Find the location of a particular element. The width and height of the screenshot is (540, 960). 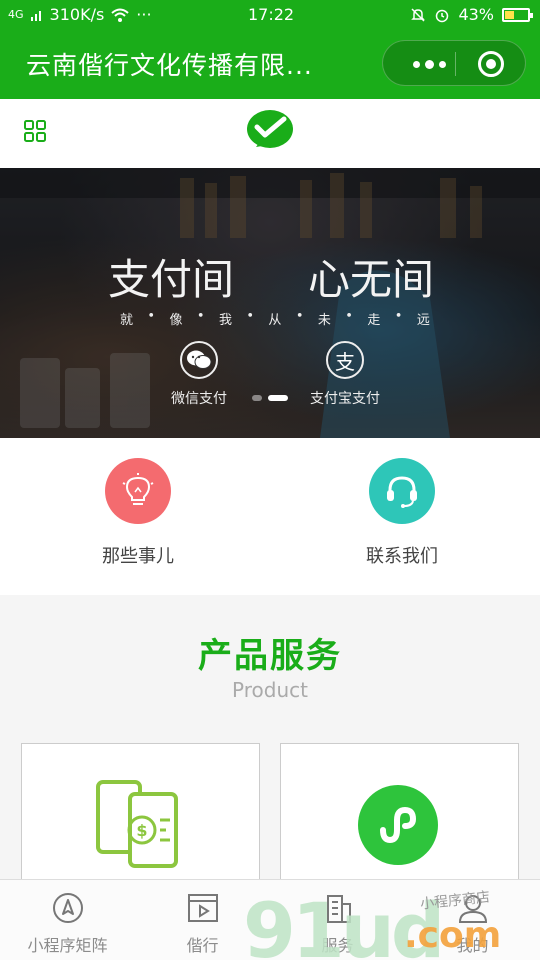

mobile-payment-icon: $ is located at coordinates (137, 824).